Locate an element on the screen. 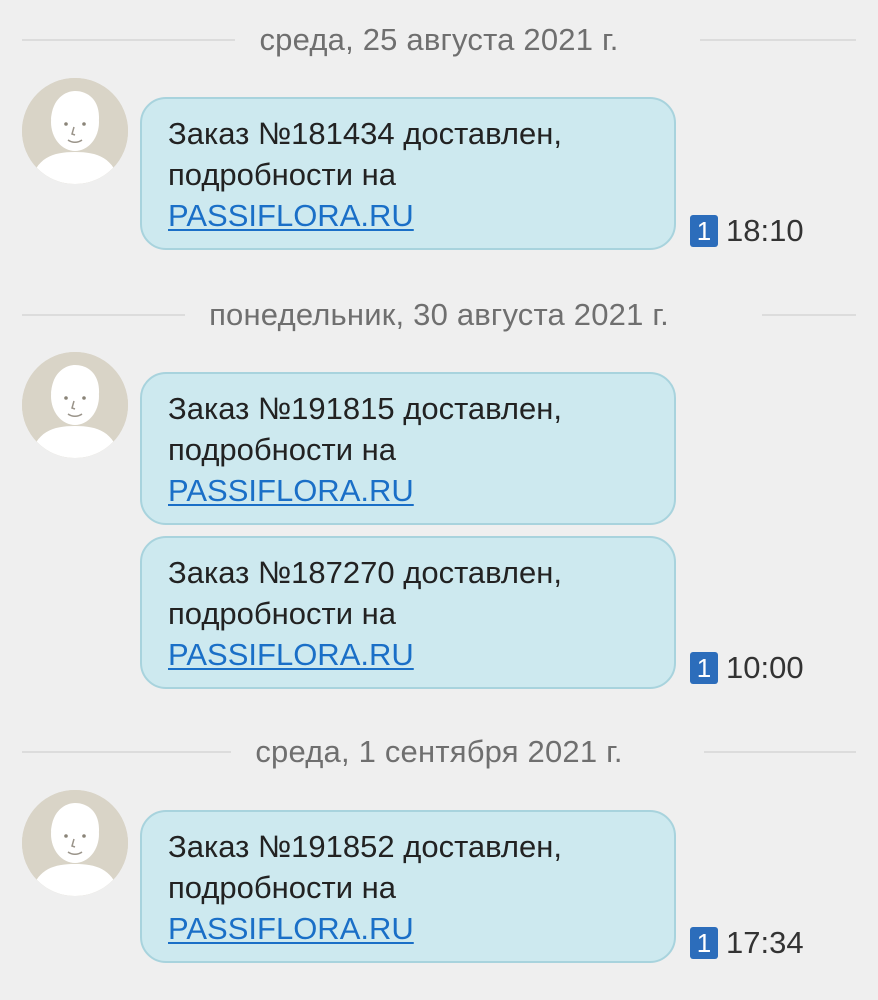 The width and height of the screenshot is (878, 1000). message-time: 10:00 is located at coordinates (765, 667).